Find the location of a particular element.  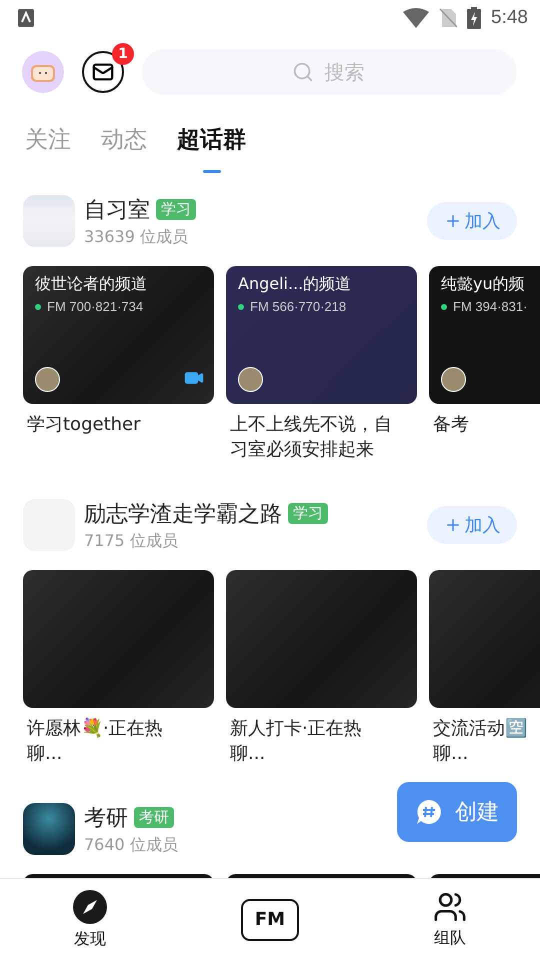

channel-card: 纯懿yu的频 FM 394·831· is located at coordinates (484, 335).